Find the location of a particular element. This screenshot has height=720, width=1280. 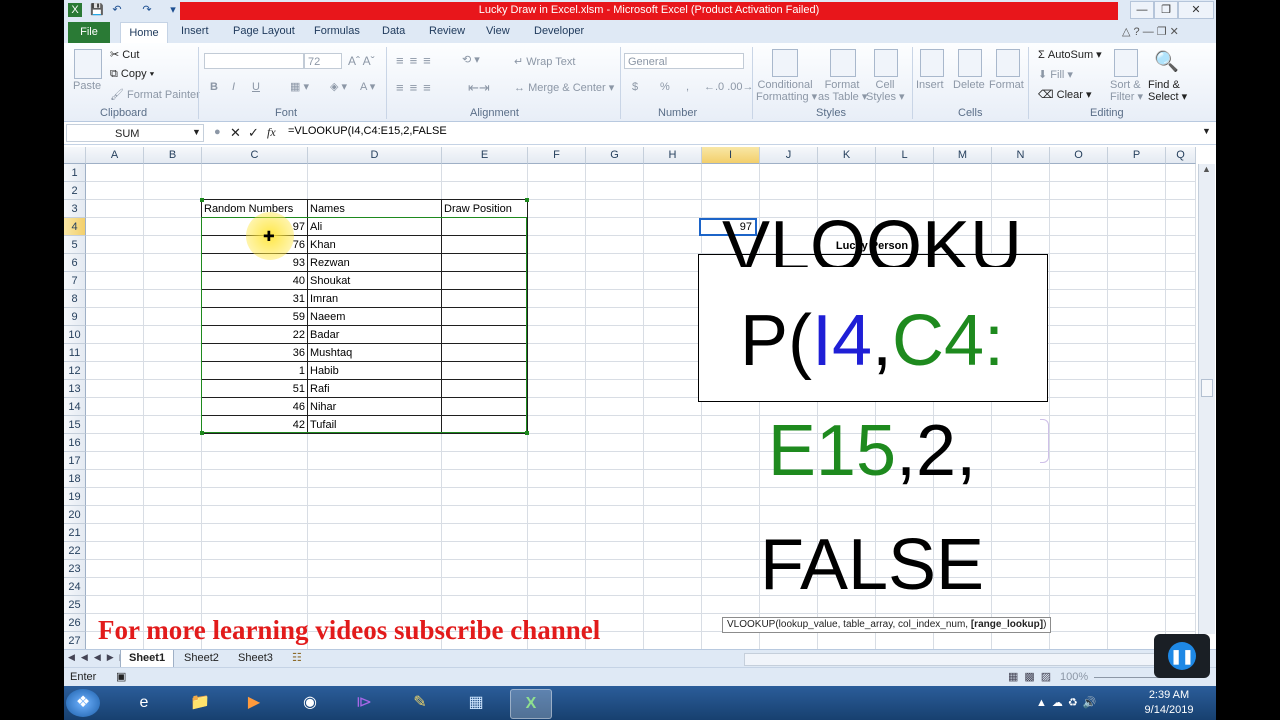

tab-data: Data is located at coordinates (393, 31).